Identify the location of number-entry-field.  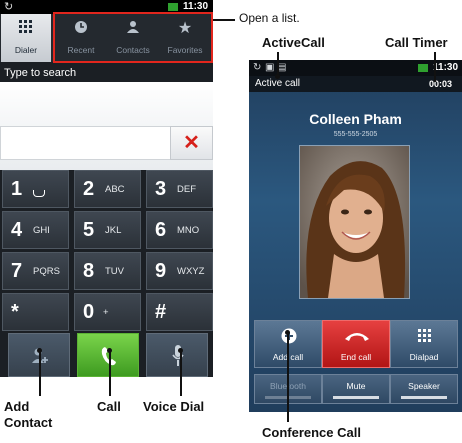
(88, 143).